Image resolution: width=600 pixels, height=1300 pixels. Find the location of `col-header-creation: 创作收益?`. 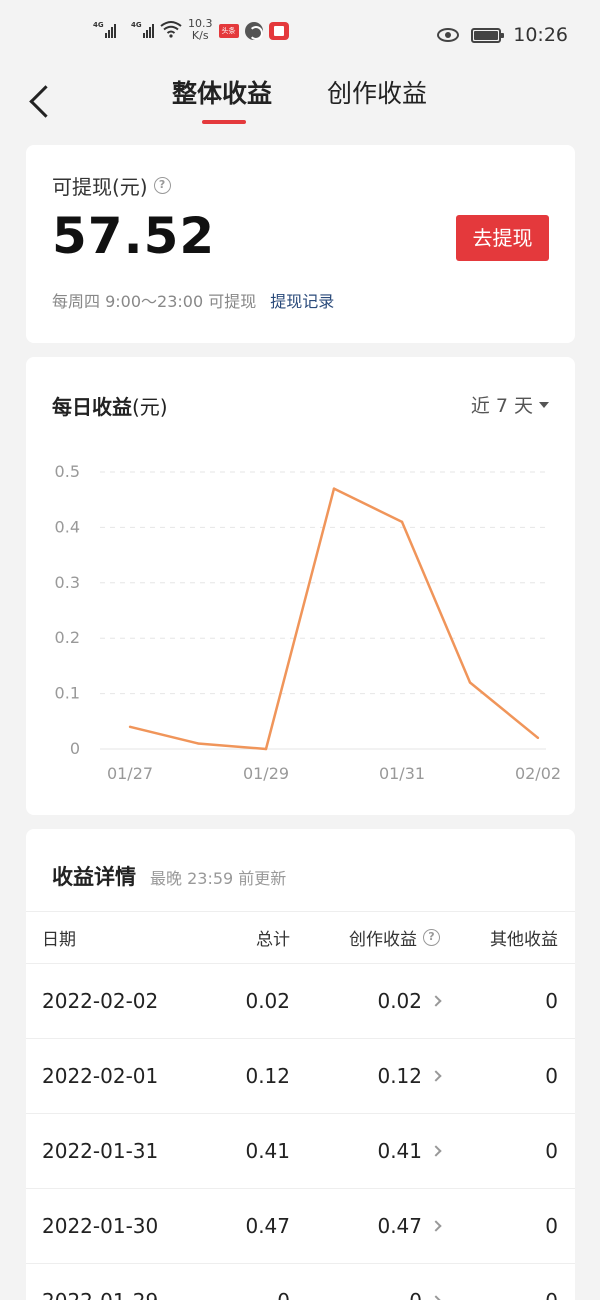

col-header-creation: 创作收益? is located at coordinates (394, 937).